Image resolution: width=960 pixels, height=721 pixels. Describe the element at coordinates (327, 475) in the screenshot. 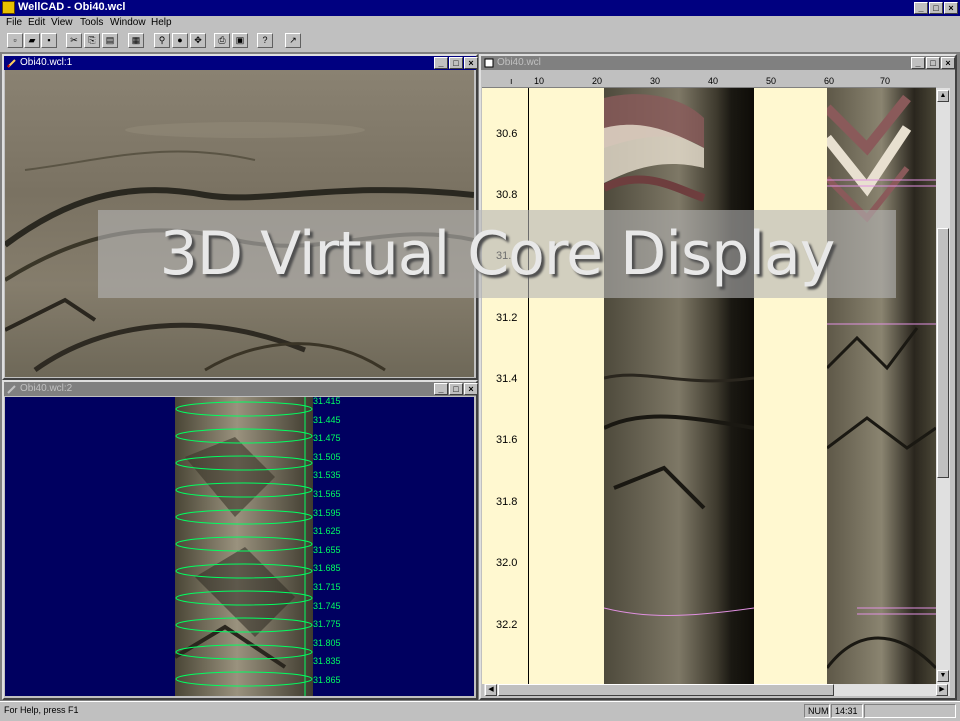

I see `core-depth-label: 31.535` at that location.